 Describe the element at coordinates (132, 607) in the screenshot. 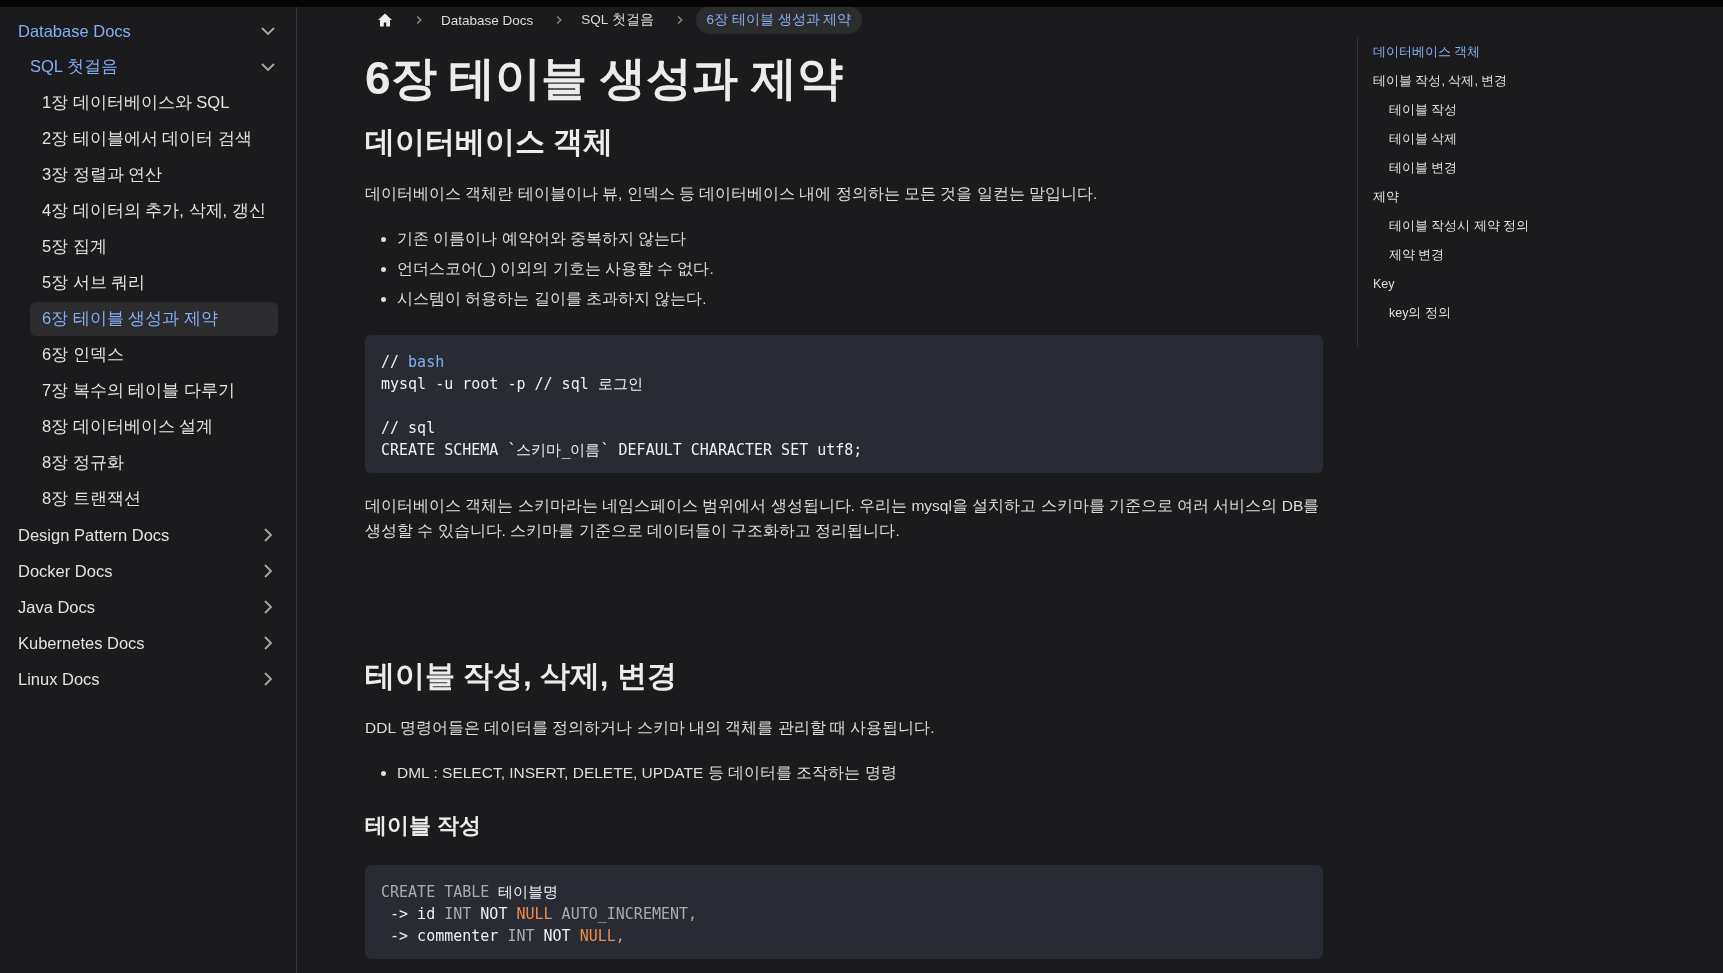

I see `sidebar-item: Java Docs` at that location.